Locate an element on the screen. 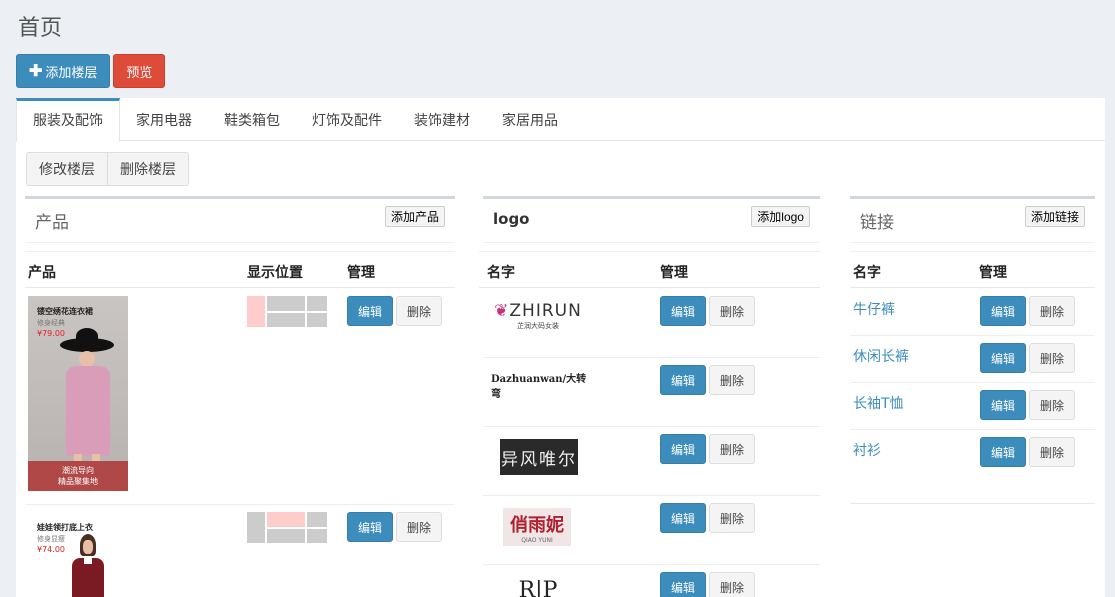 Image resolution: width=1115 pixels, height=597 pixels. product-headline: 娃娃领打底上衣 is located at coordinates (65, 527).